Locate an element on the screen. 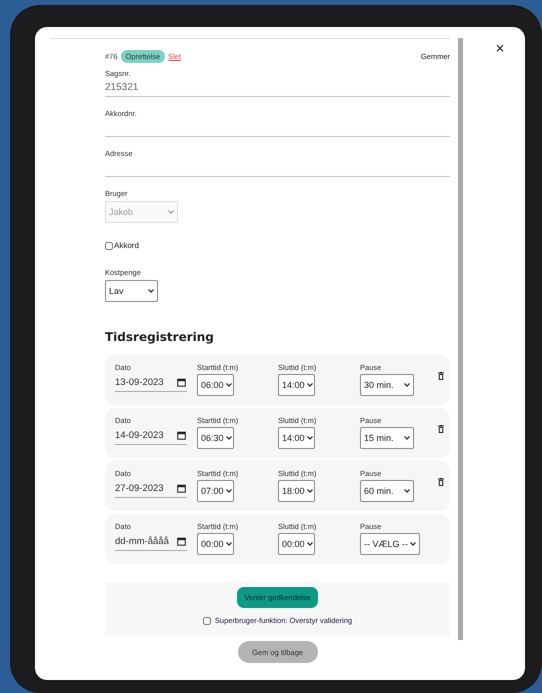 The image size is (542, 693). pause-dropdown: 30 min. is located at coordinates (387, 385).